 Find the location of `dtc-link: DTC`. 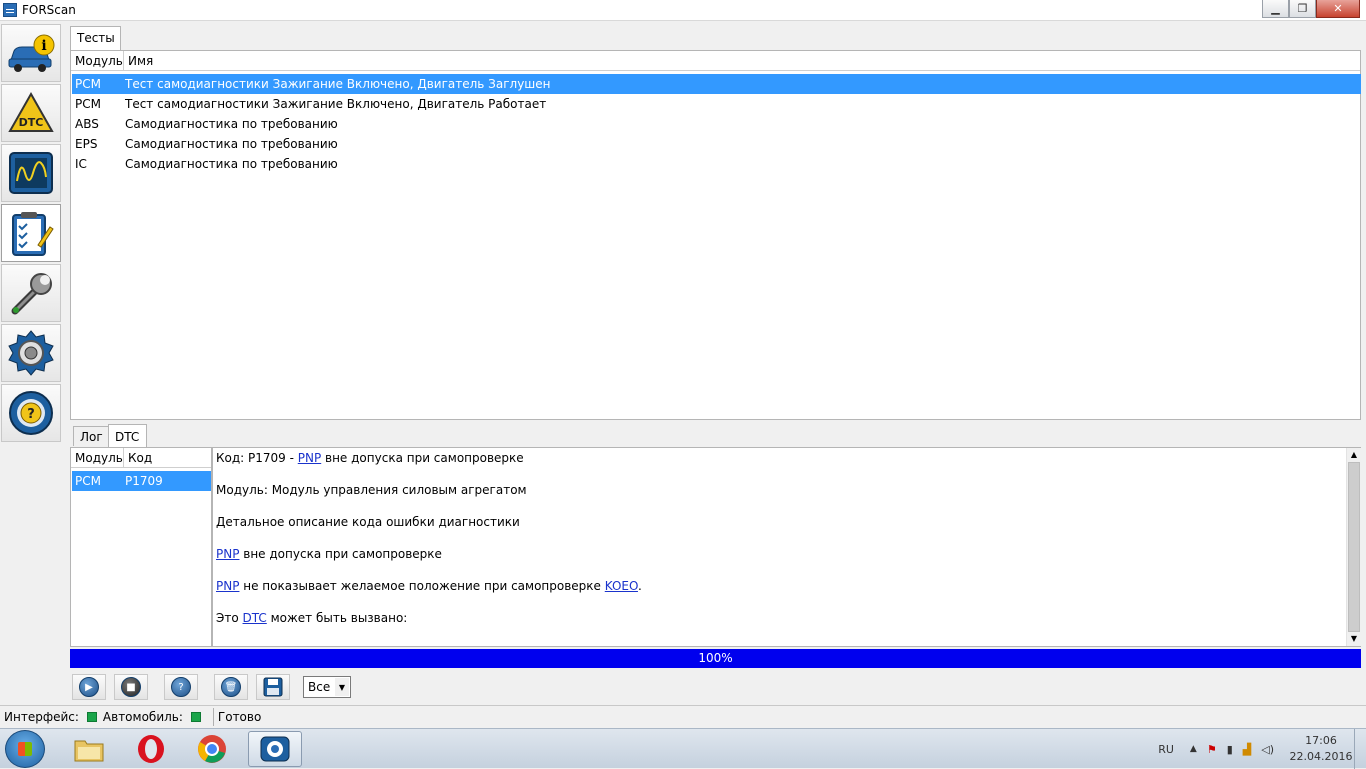

dtc-link: DTC is located at coordinates (255, 618).